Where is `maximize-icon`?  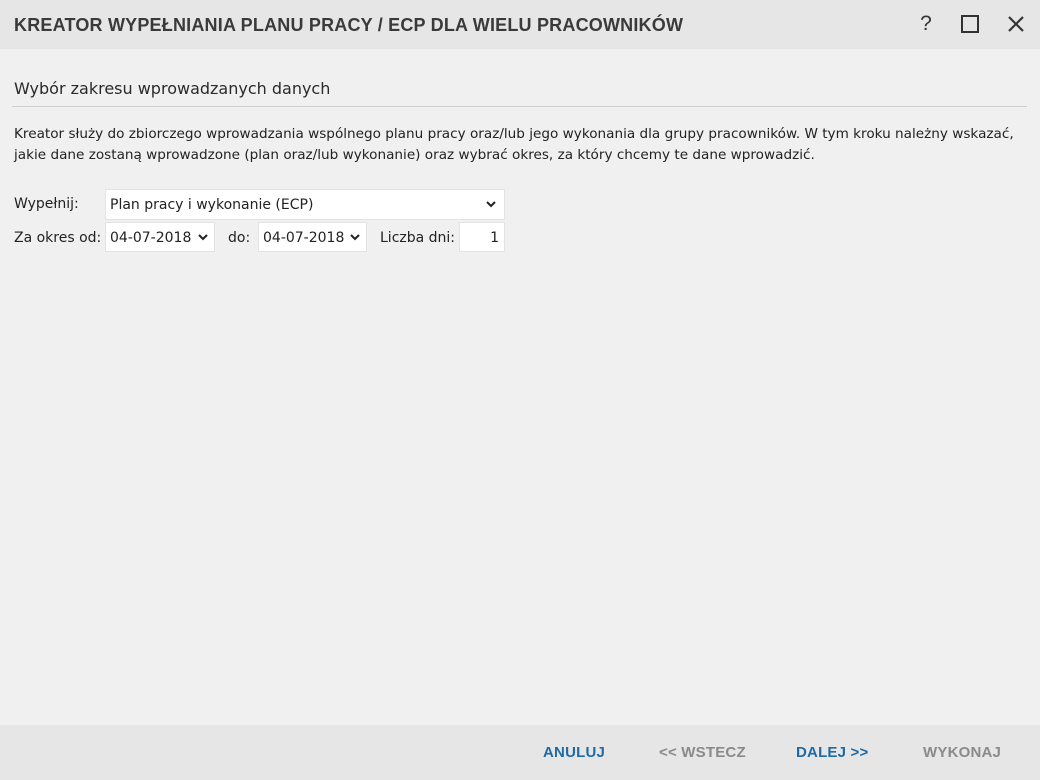 maximize-icon is located at coordinates (970, 24).